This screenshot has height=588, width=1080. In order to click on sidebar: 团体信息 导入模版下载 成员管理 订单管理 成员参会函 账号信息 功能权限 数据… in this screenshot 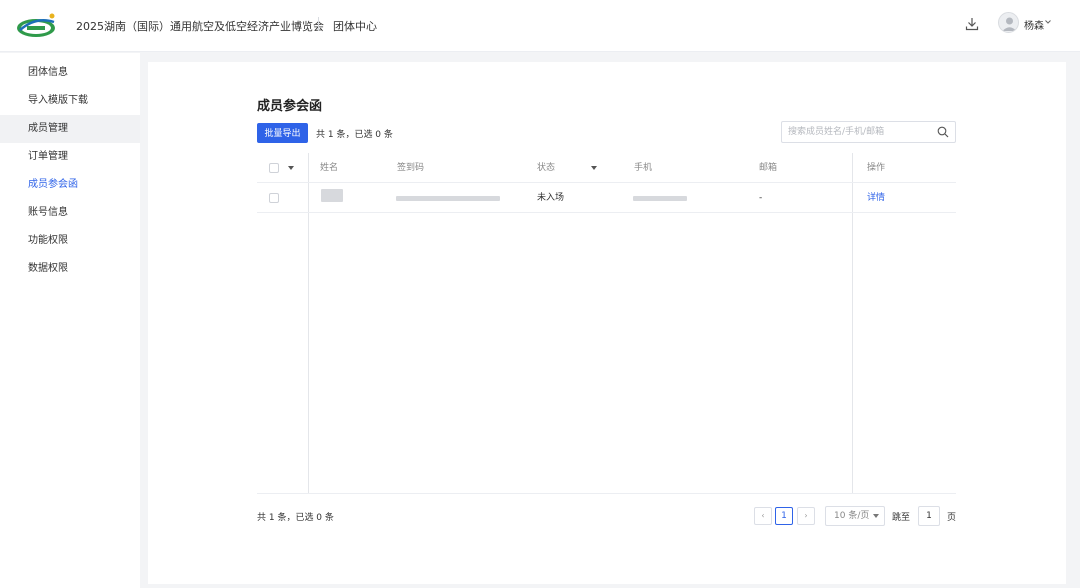, I will do `click(70, 320)`.